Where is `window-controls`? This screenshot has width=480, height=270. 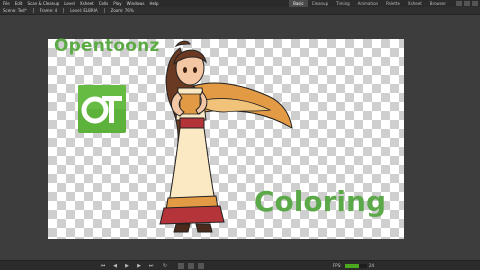
window-controls is located at coordinates (466, 3).